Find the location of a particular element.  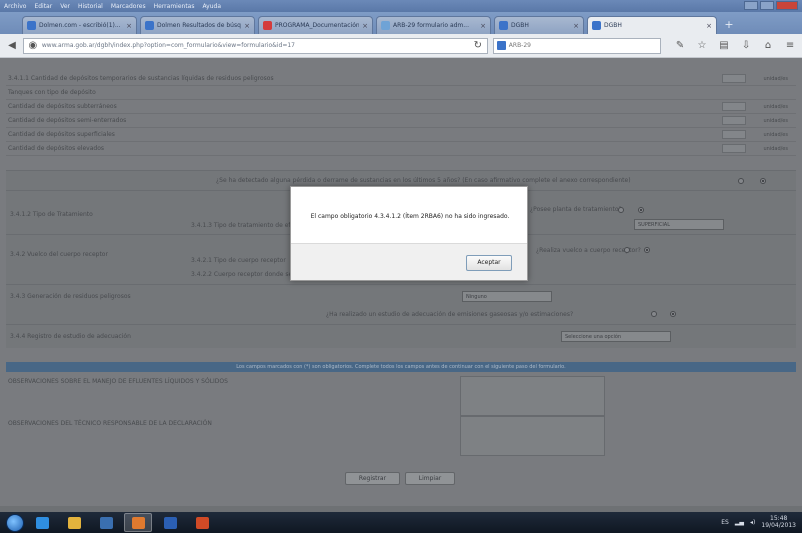

browser-tab: PROGRAMA_Documentación... × is located at coordinates (315, 25).